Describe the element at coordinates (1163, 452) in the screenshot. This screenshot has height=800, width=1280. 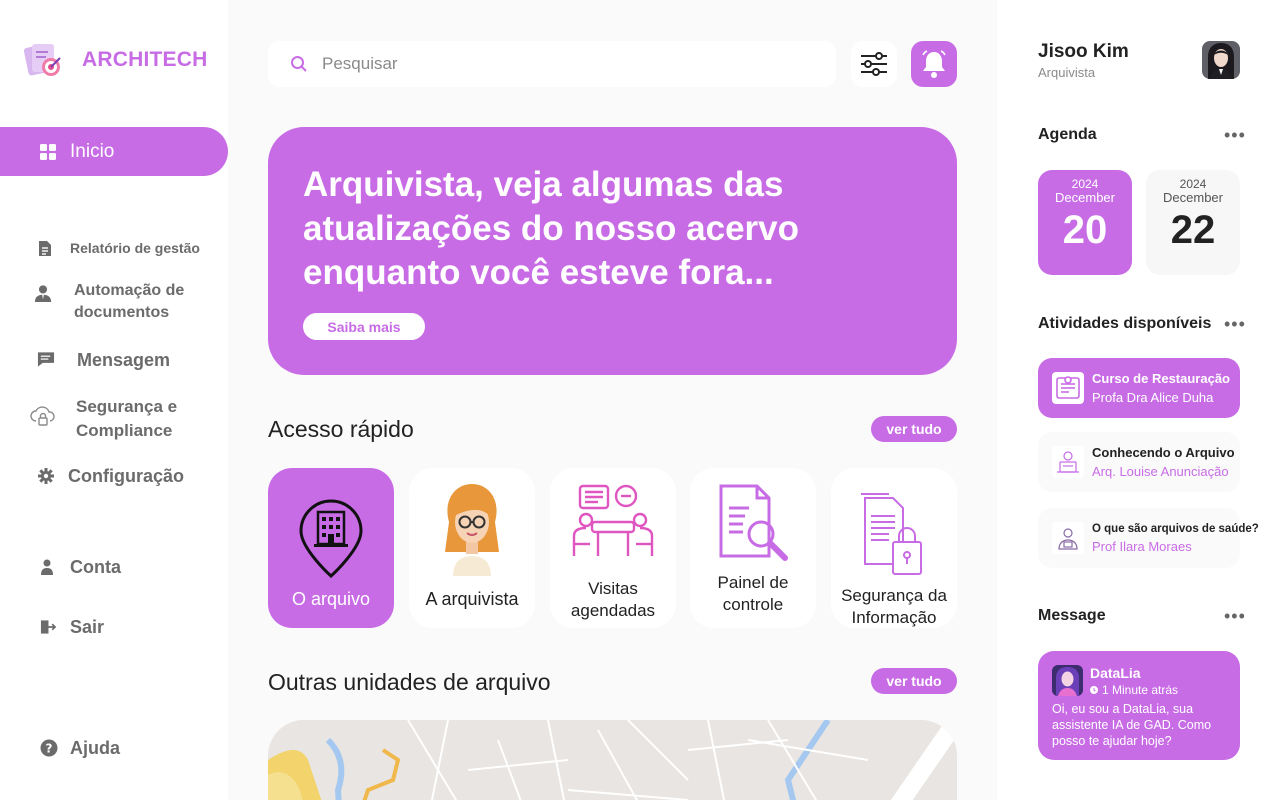
I see `activity-title: Conhecendo o Arquivo` at that location.